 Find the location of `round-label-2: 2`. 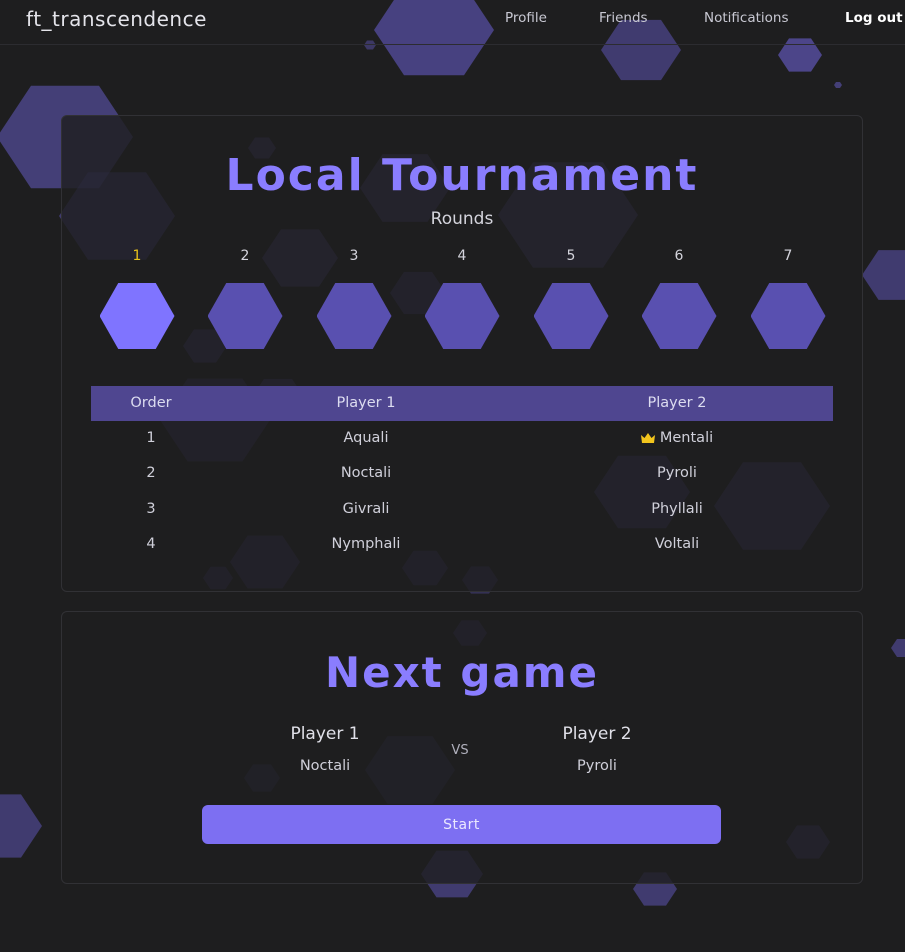

round-label-2: 2 is located at coordinates (245, 256).